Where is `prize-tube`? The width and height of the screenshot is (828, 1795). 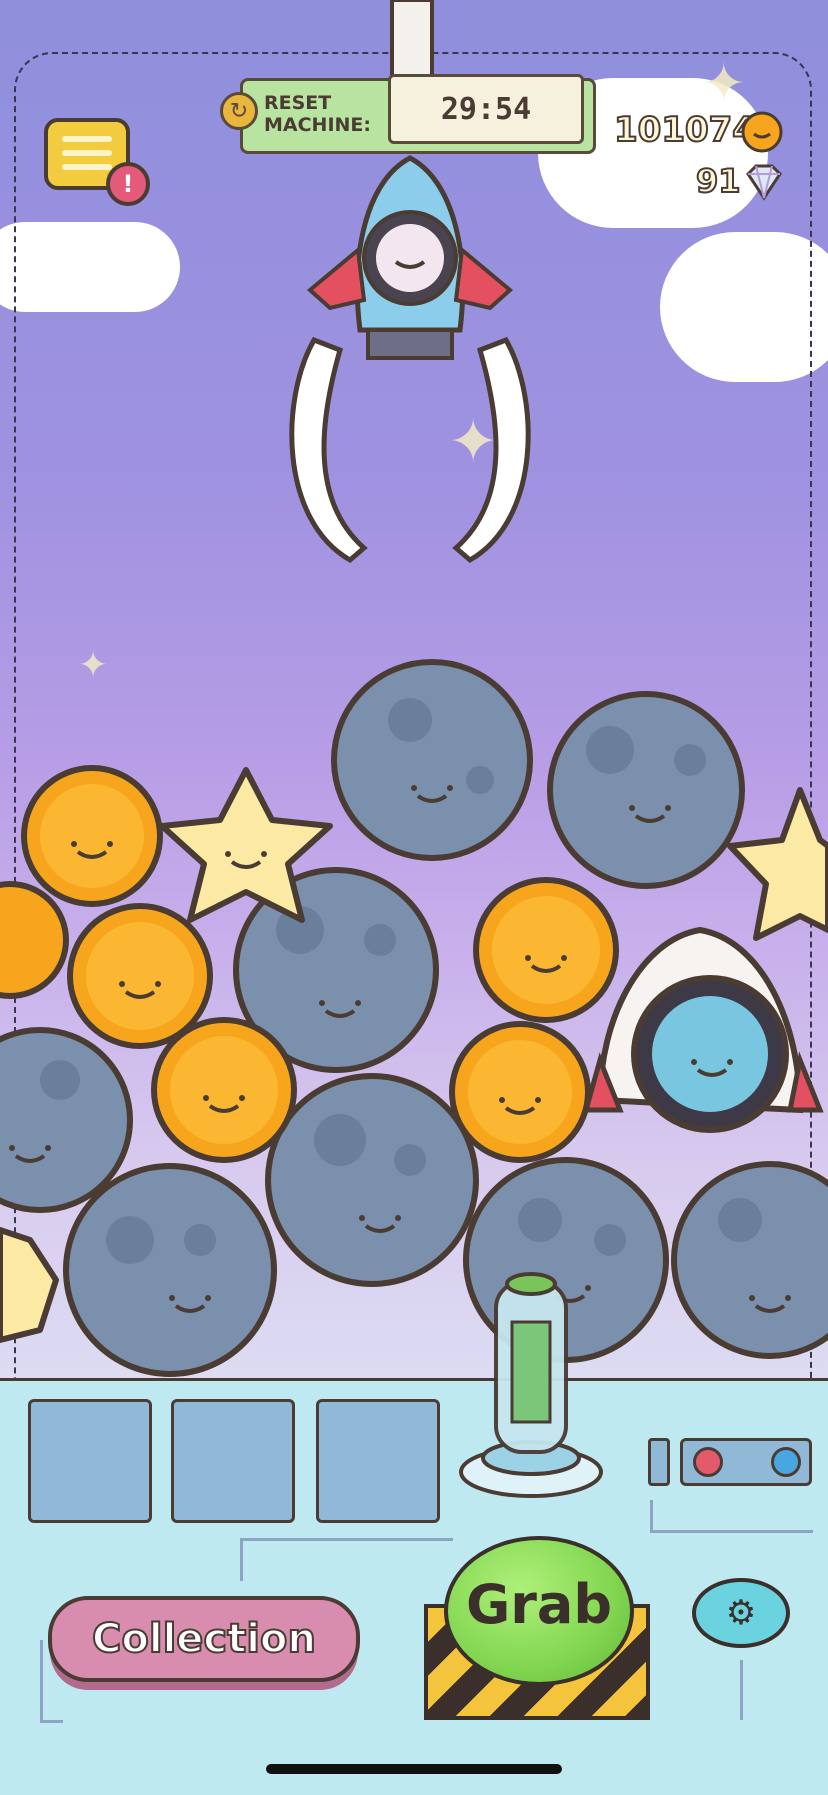 prize-tube is located at coordinates (531, 1385).